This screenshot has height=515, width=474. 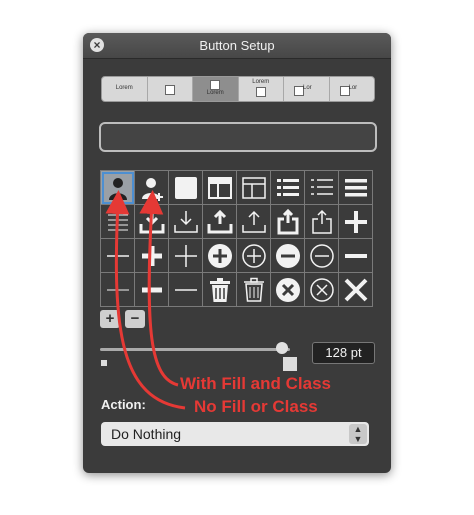 I want to click on annotation-no-fill: No Fill or Class, so click(x=256, y=406).